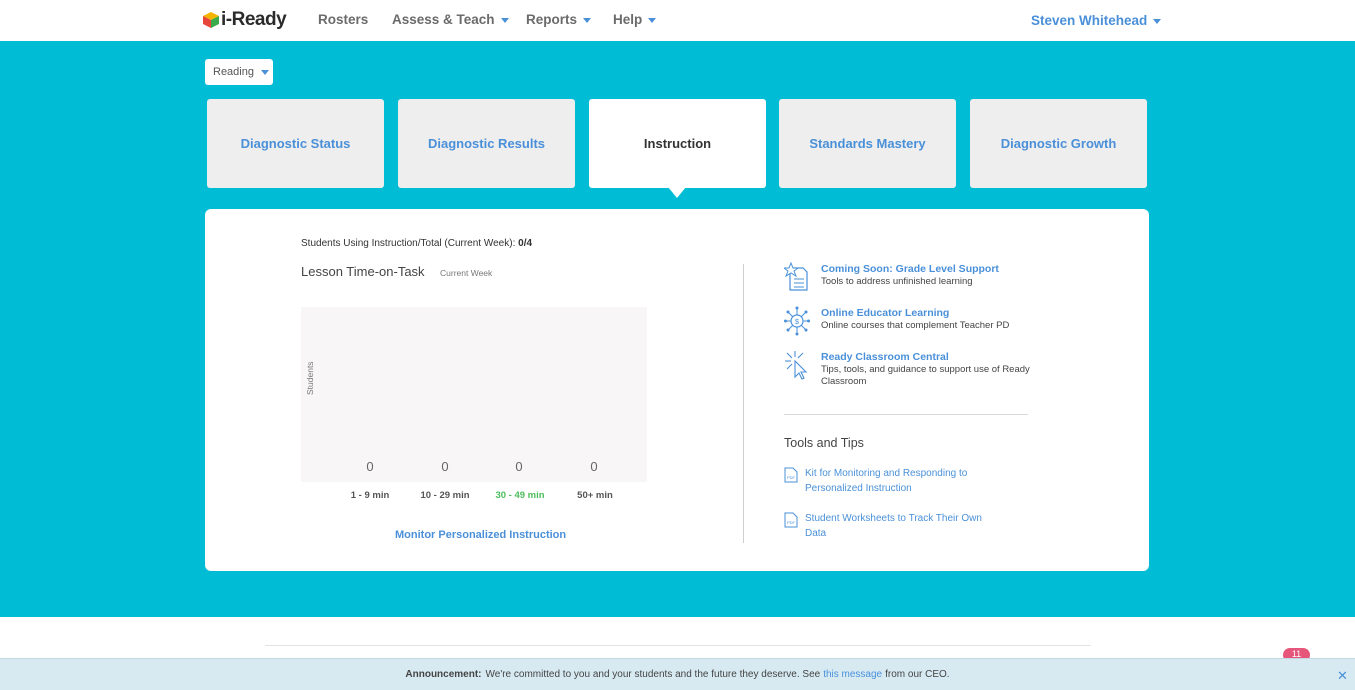 This screenshot has width=1355, height=690. I want to click on resource-title: Online Educator Learning, so click(926, 313).